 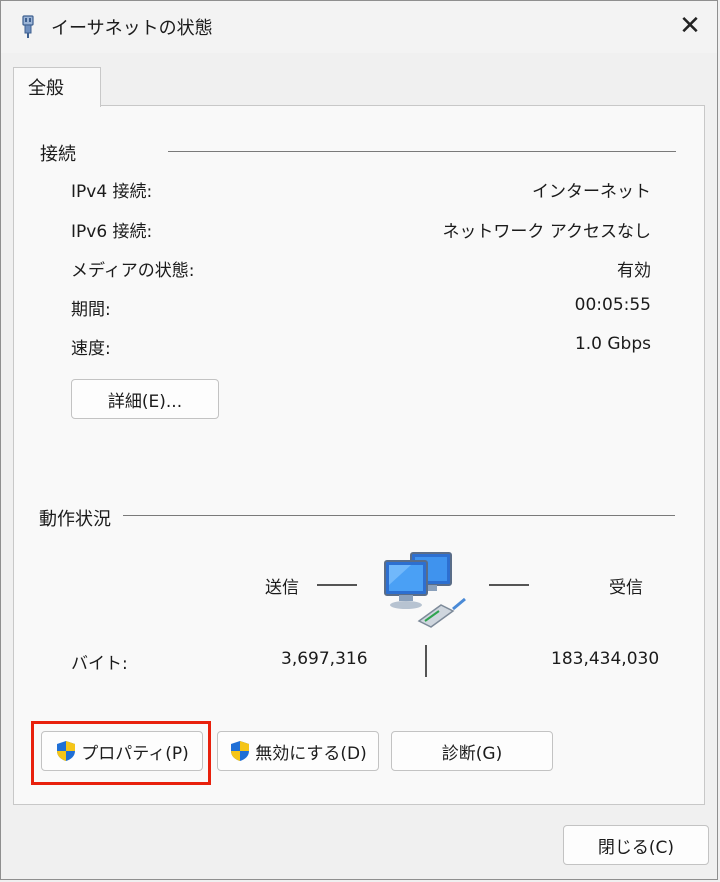 I want to click on sent-dash, so click(x=337, y=585).